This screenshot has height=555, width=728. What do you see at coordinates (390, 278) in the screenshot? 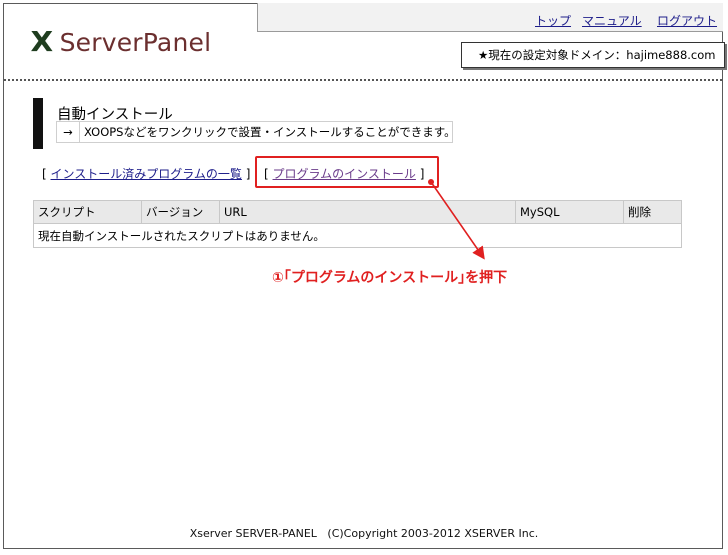
I see `annotation-instruction: ①｢プログラムのインストール｣を押下` at bounding box center [390, 278].